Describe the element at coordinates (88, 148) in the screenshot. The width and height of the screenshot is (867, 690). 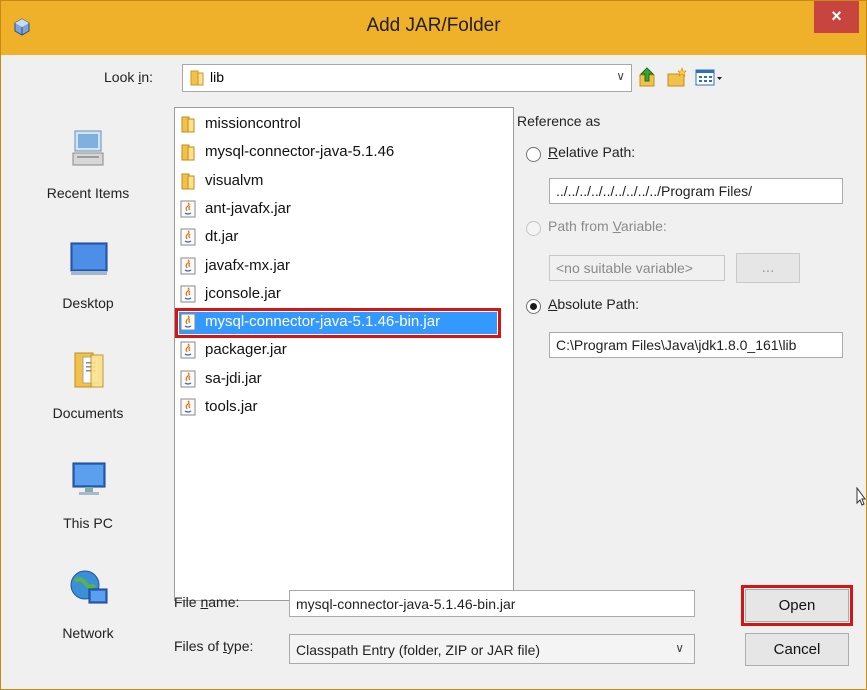
I see `recent-items-icon` at that location.